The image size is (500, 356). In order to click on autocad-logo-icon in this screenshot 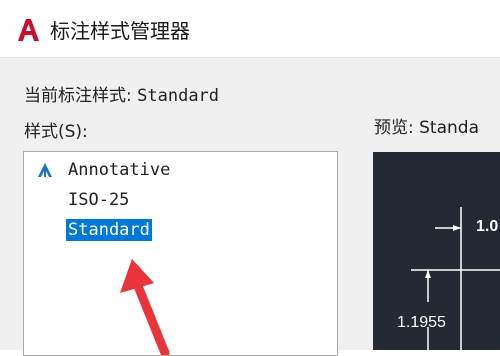, I will do `click(28, 30)`.